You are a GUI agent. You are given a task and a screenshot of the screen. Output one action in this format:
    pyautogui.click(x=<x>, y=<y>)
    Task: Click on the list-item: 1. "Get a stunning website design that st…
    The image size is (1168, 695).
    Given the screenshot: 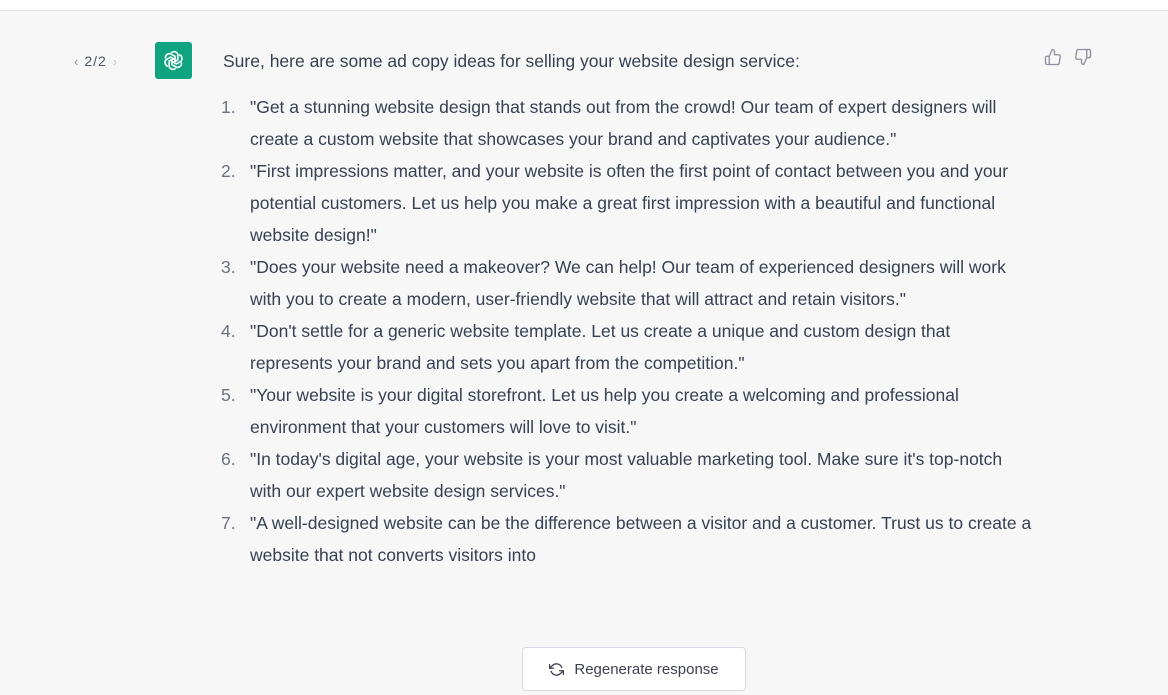 What is the action you would take?
    pyautogui.click(x=627, y=123)
    